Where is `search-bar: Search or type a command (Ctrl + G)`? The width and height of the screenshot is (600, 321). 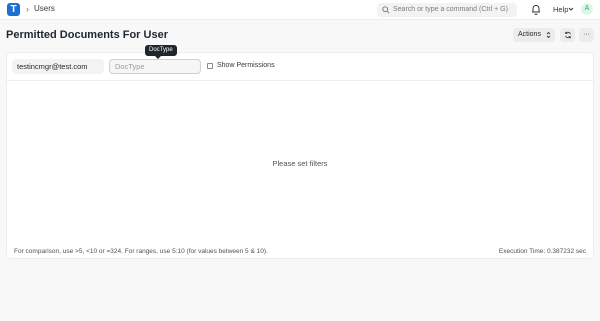
search-bar: Search or type a command (Ctrl + G) is located at coordinates (447, 10).